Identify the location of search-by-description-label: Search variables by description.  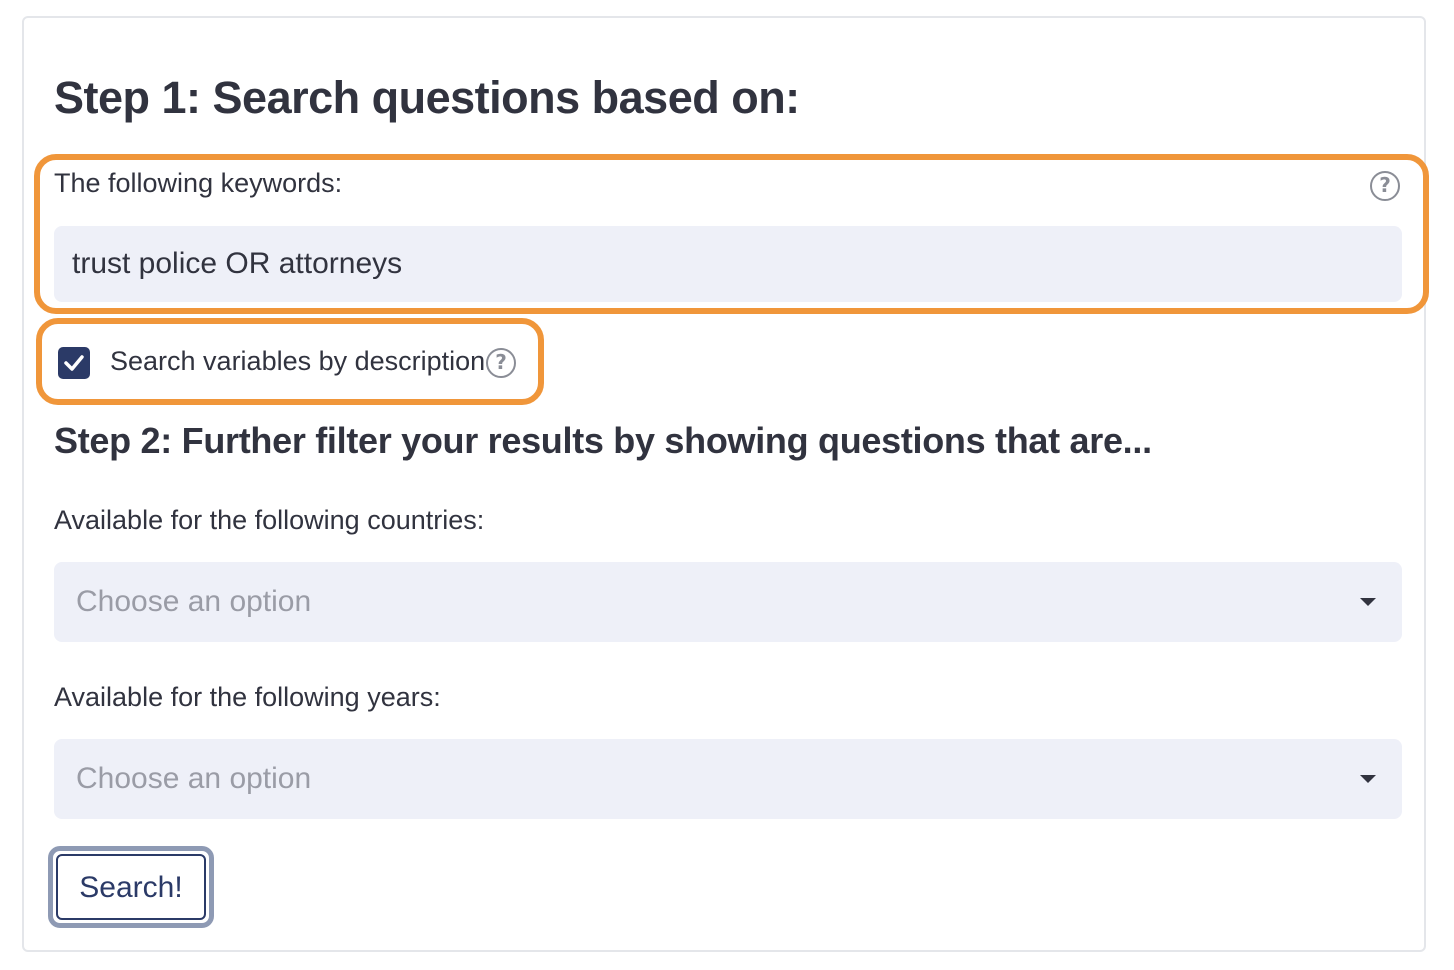
(297, 361).